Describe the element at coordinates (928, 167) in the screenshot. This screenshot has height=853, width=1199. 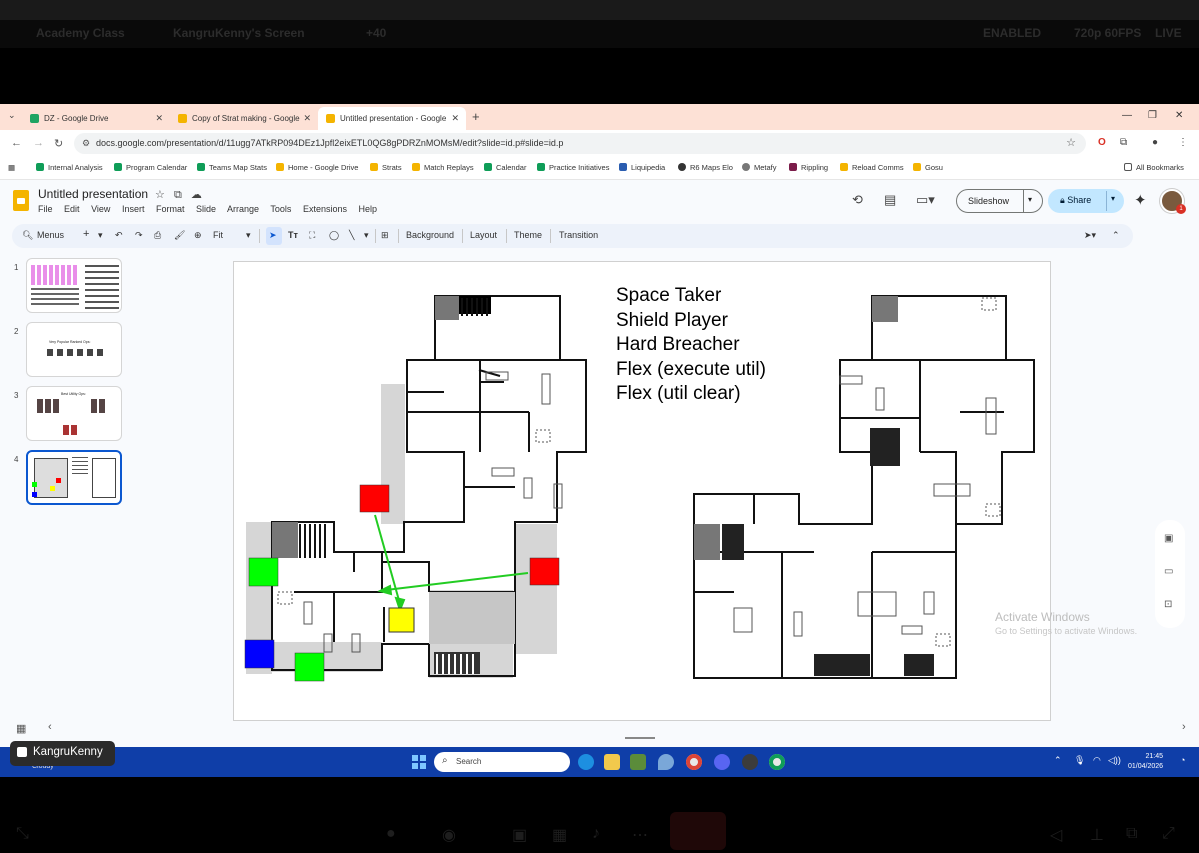
I see `bookmark-gosu: Gosu` at that location.